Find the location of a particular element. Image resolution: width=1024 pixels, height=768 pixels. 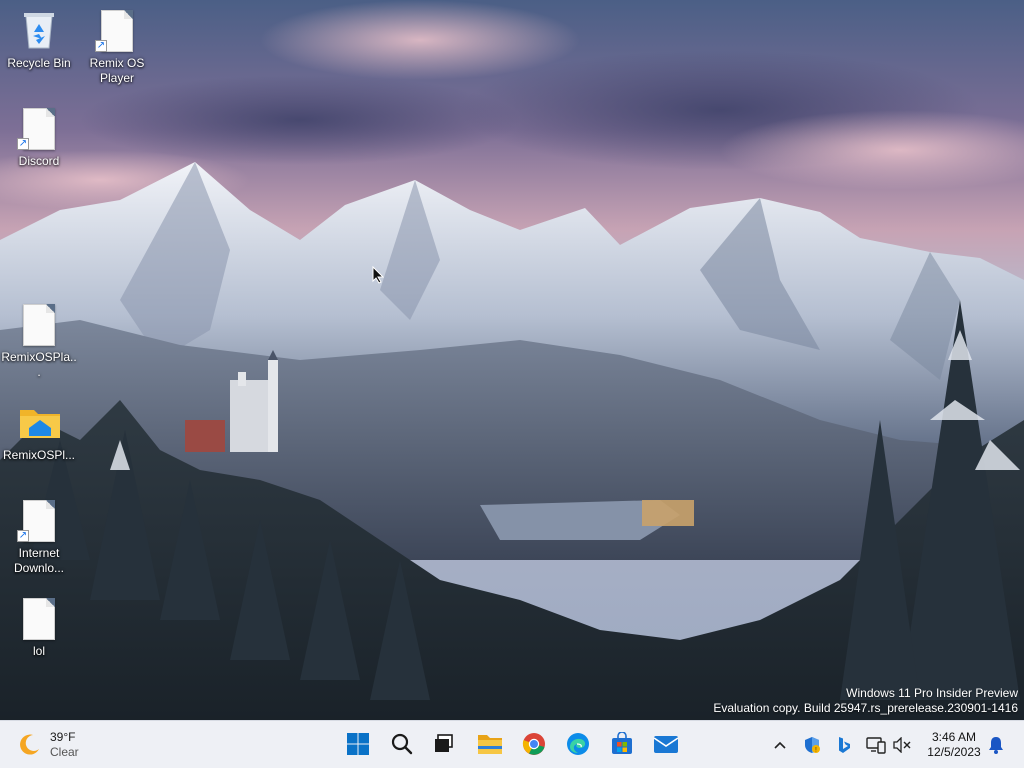

desktop-icon-label: Discord is located at coordinates (39, 161).